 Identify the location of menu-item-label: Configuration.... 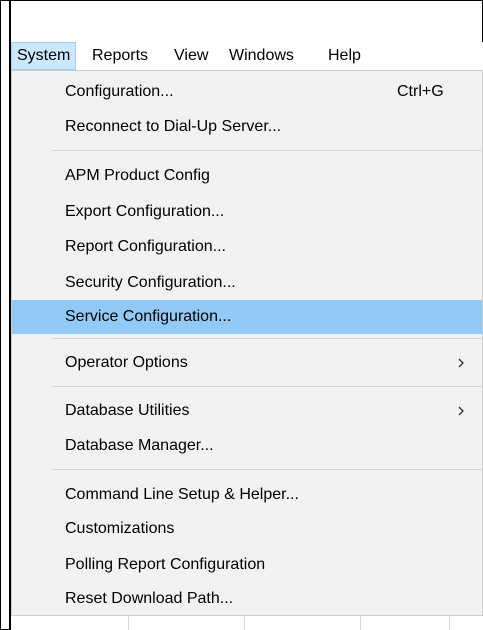
(119, 91).